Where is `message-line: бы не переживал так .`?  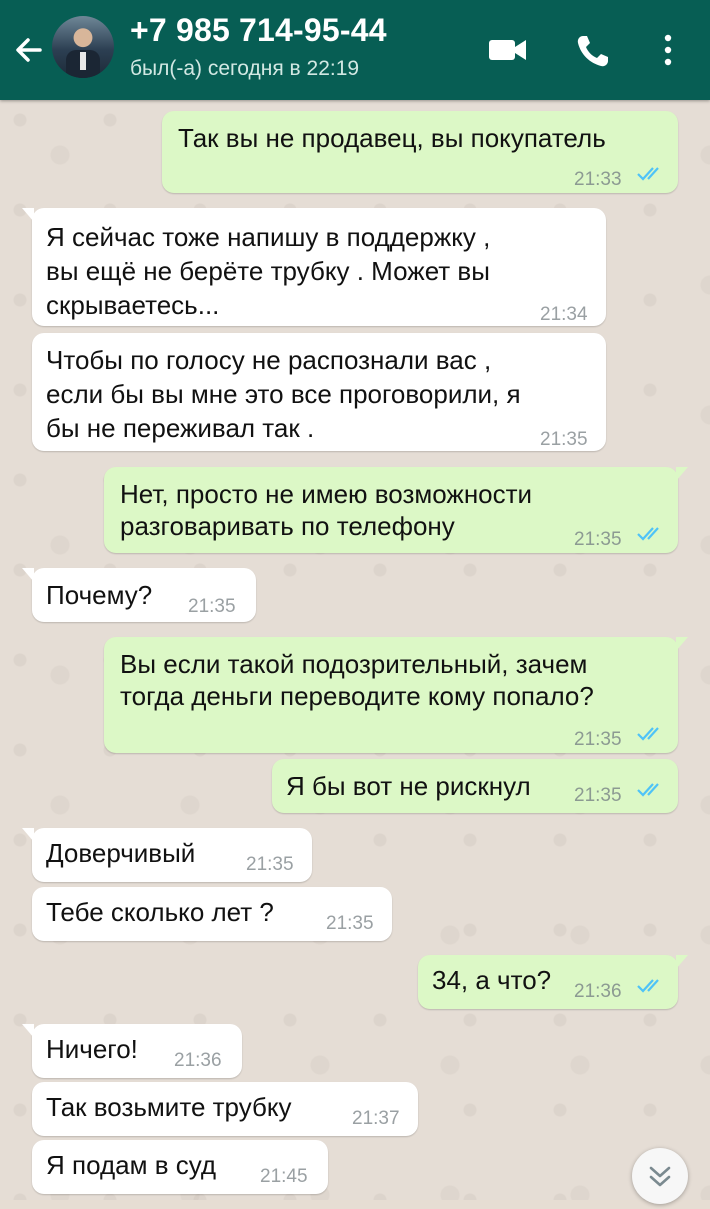 message-line: бы не переживал так . is located at coordinates (180, 428).